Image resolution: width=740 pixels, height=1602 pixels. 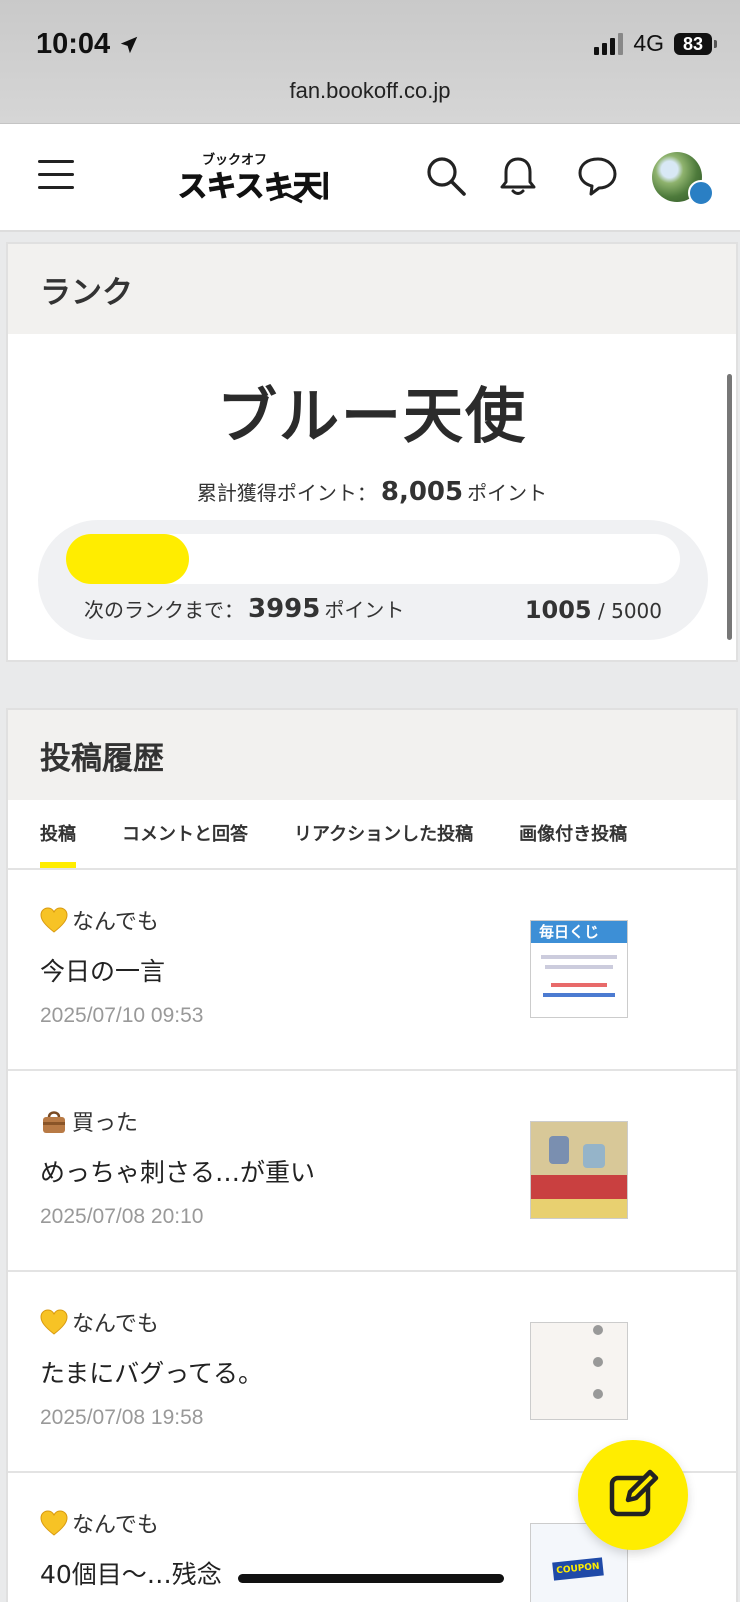 What do you see at coordinates (388, 1121) in the screenshot?
I see `post-category: 買った` at bounding box center [388, 1121].